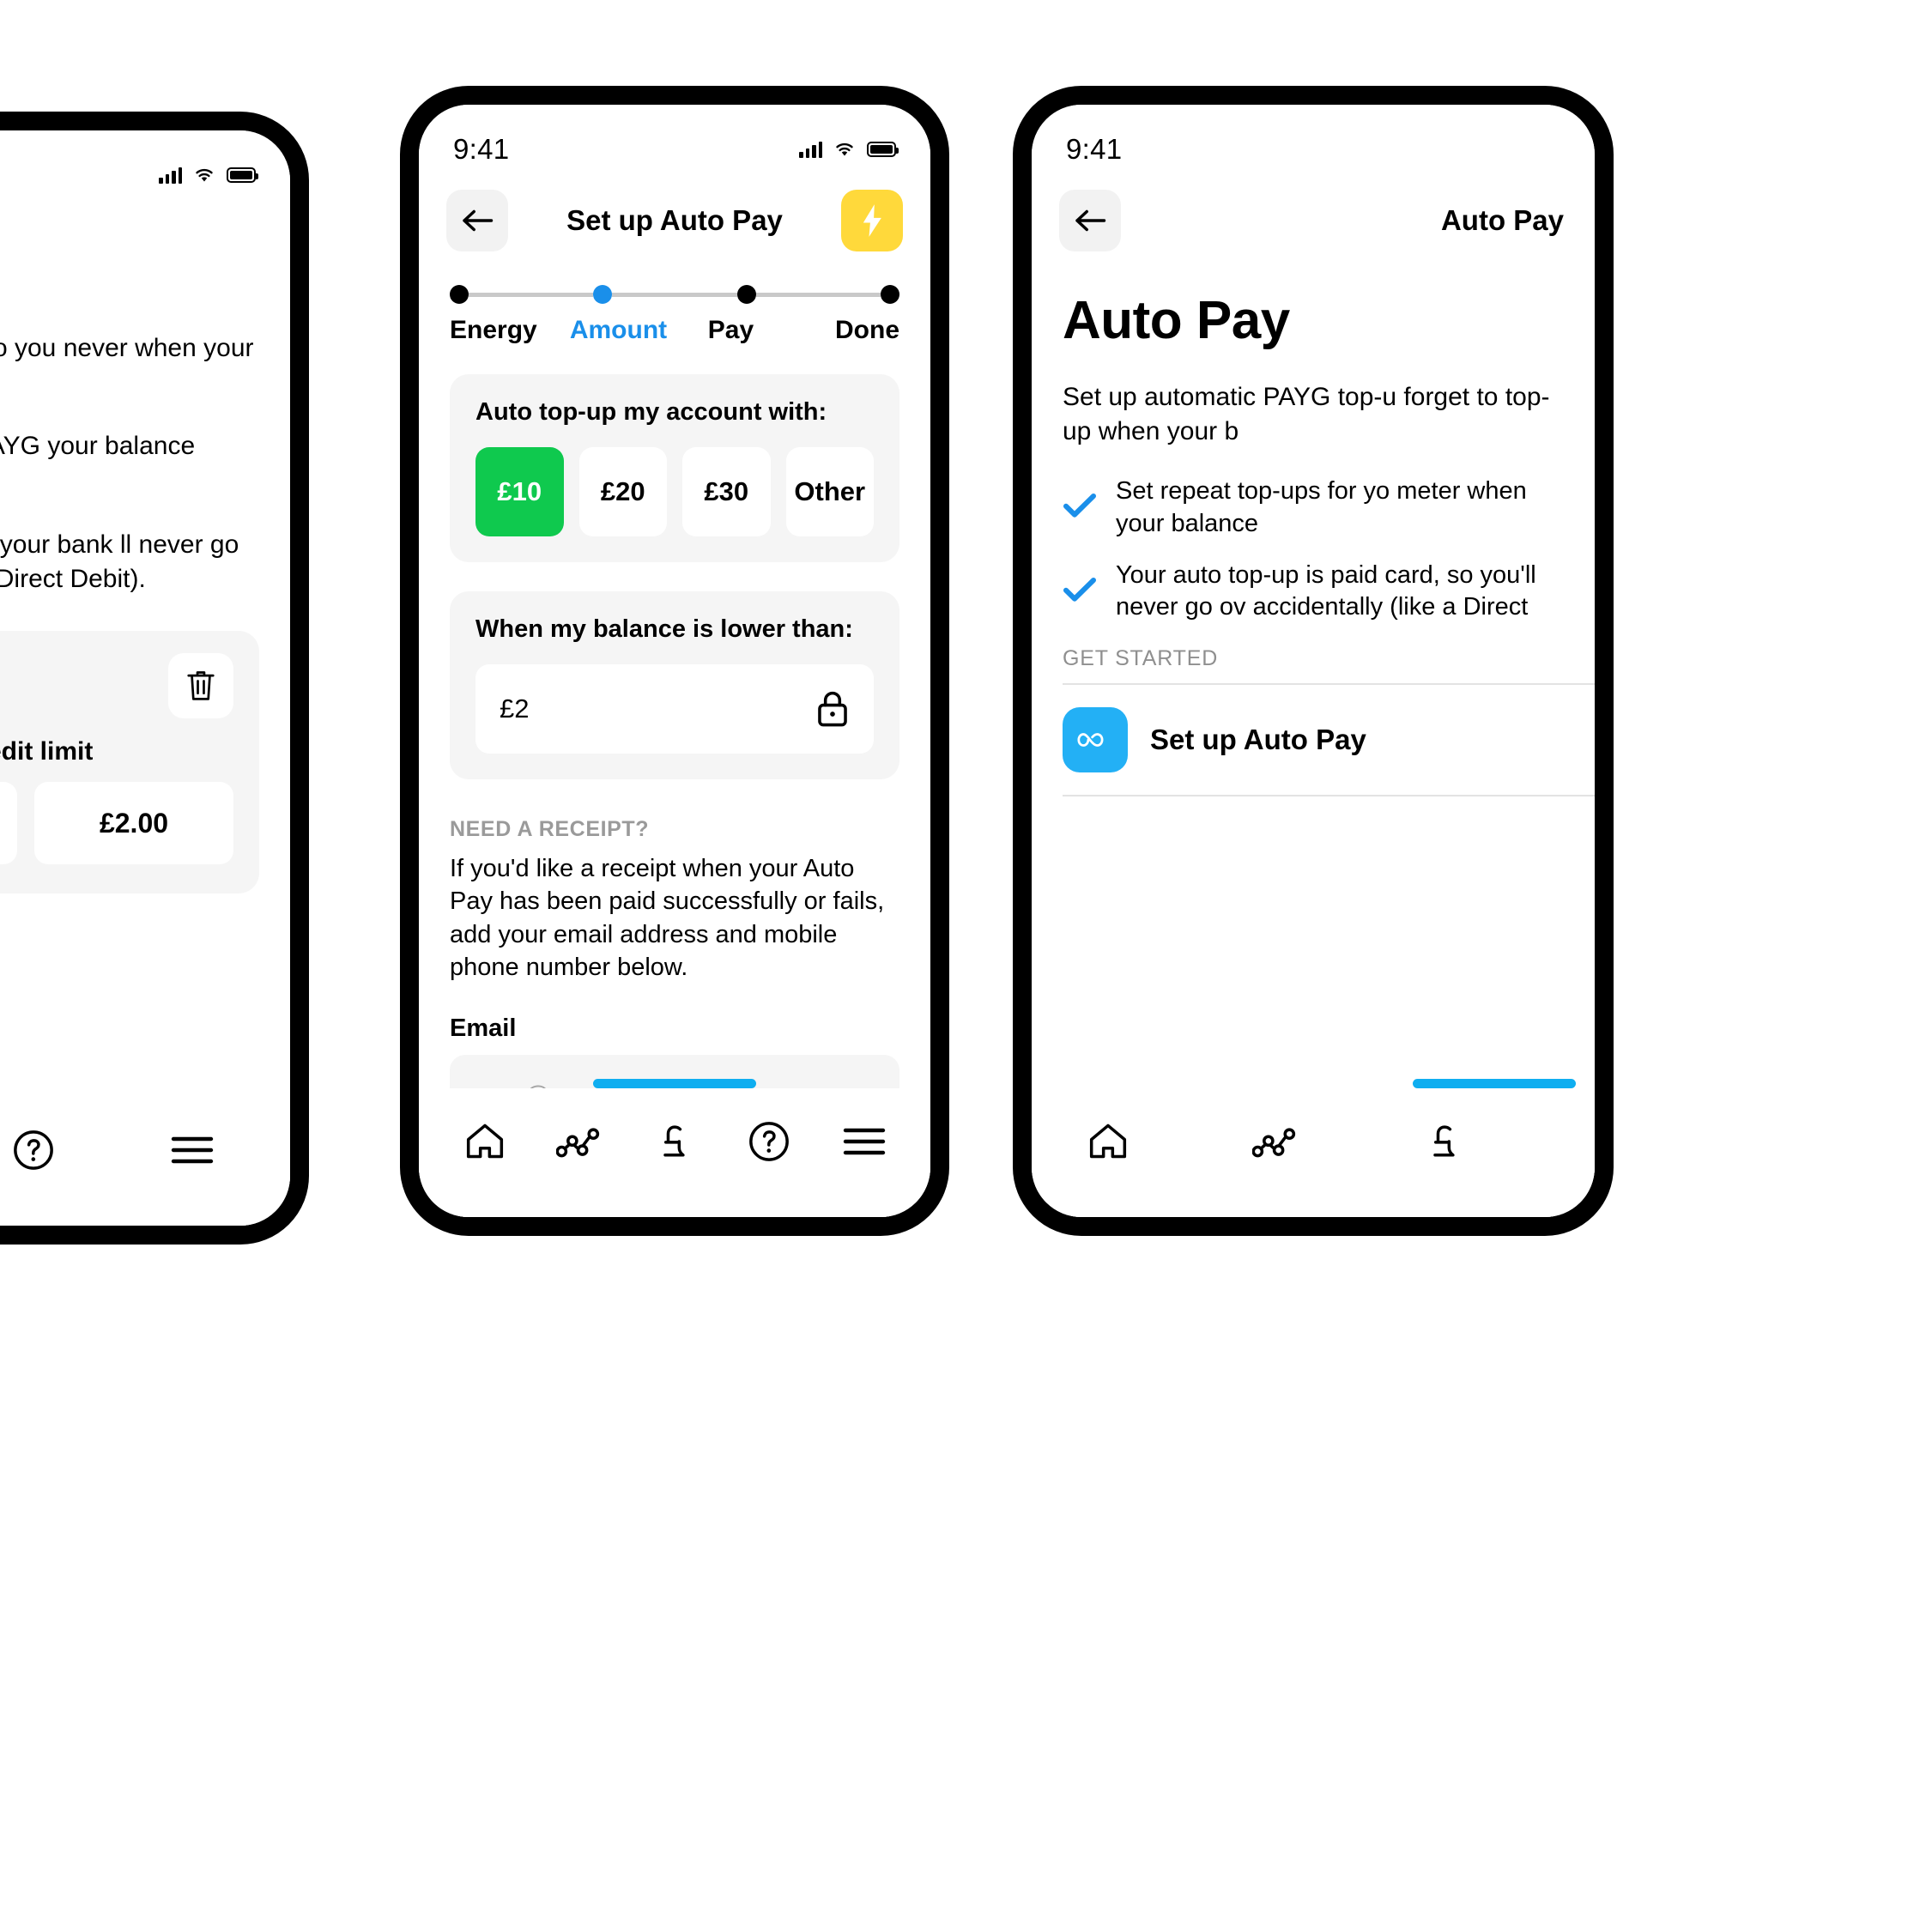 Image resolution: width=1932 pixels, height=1932 pixels. Describe the element at coordinates (843, 331) in the screenshot. I see `stepper-label-done: Done` at that location.